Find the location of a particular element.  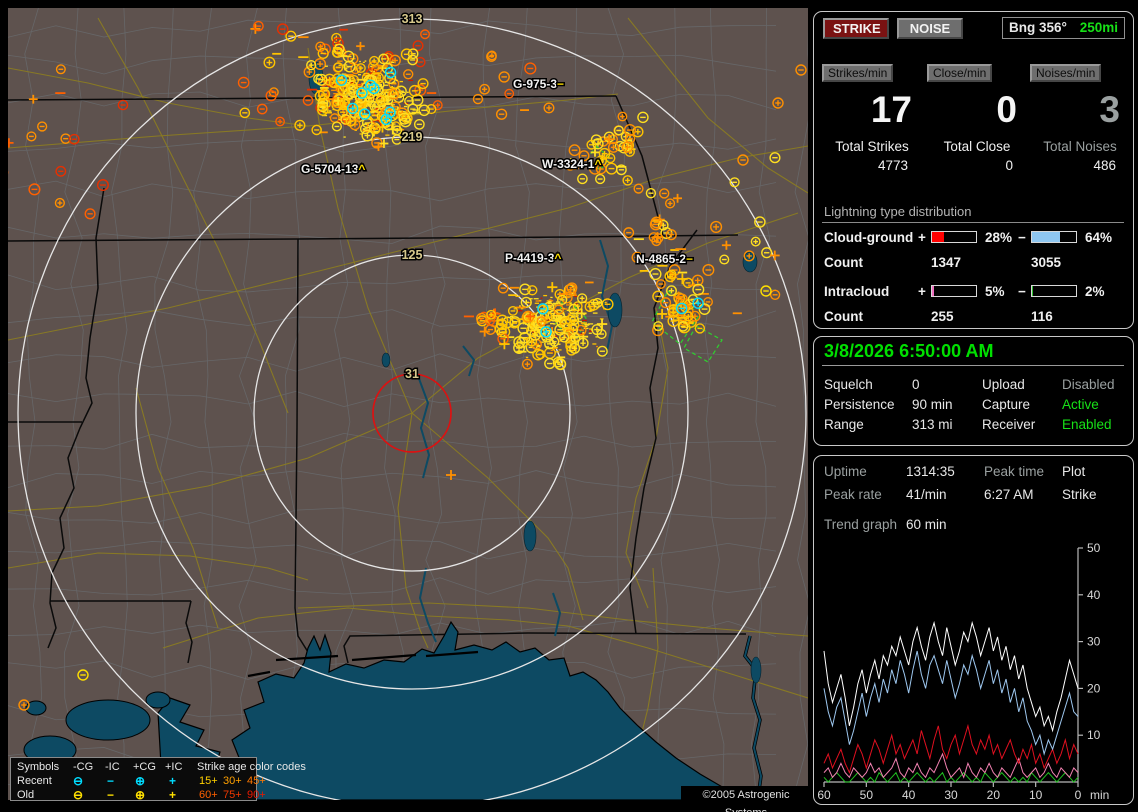

total-strikes-value: 4773 is located at coordinates (892, 165).